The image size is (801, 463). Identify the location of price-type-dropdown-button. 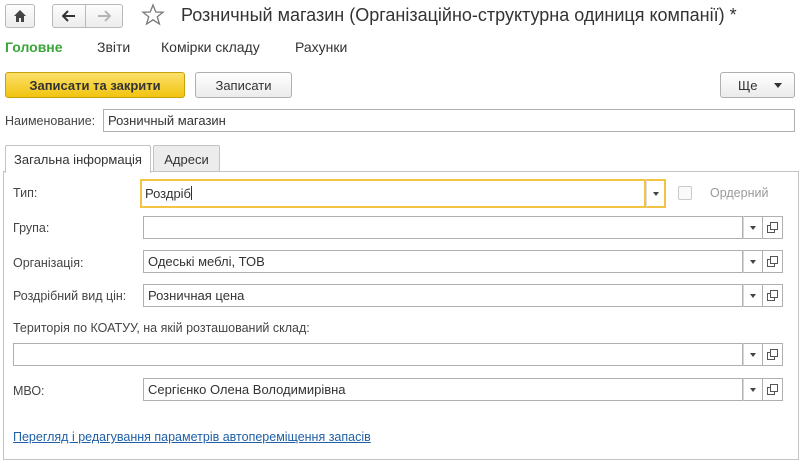
(753, 295).